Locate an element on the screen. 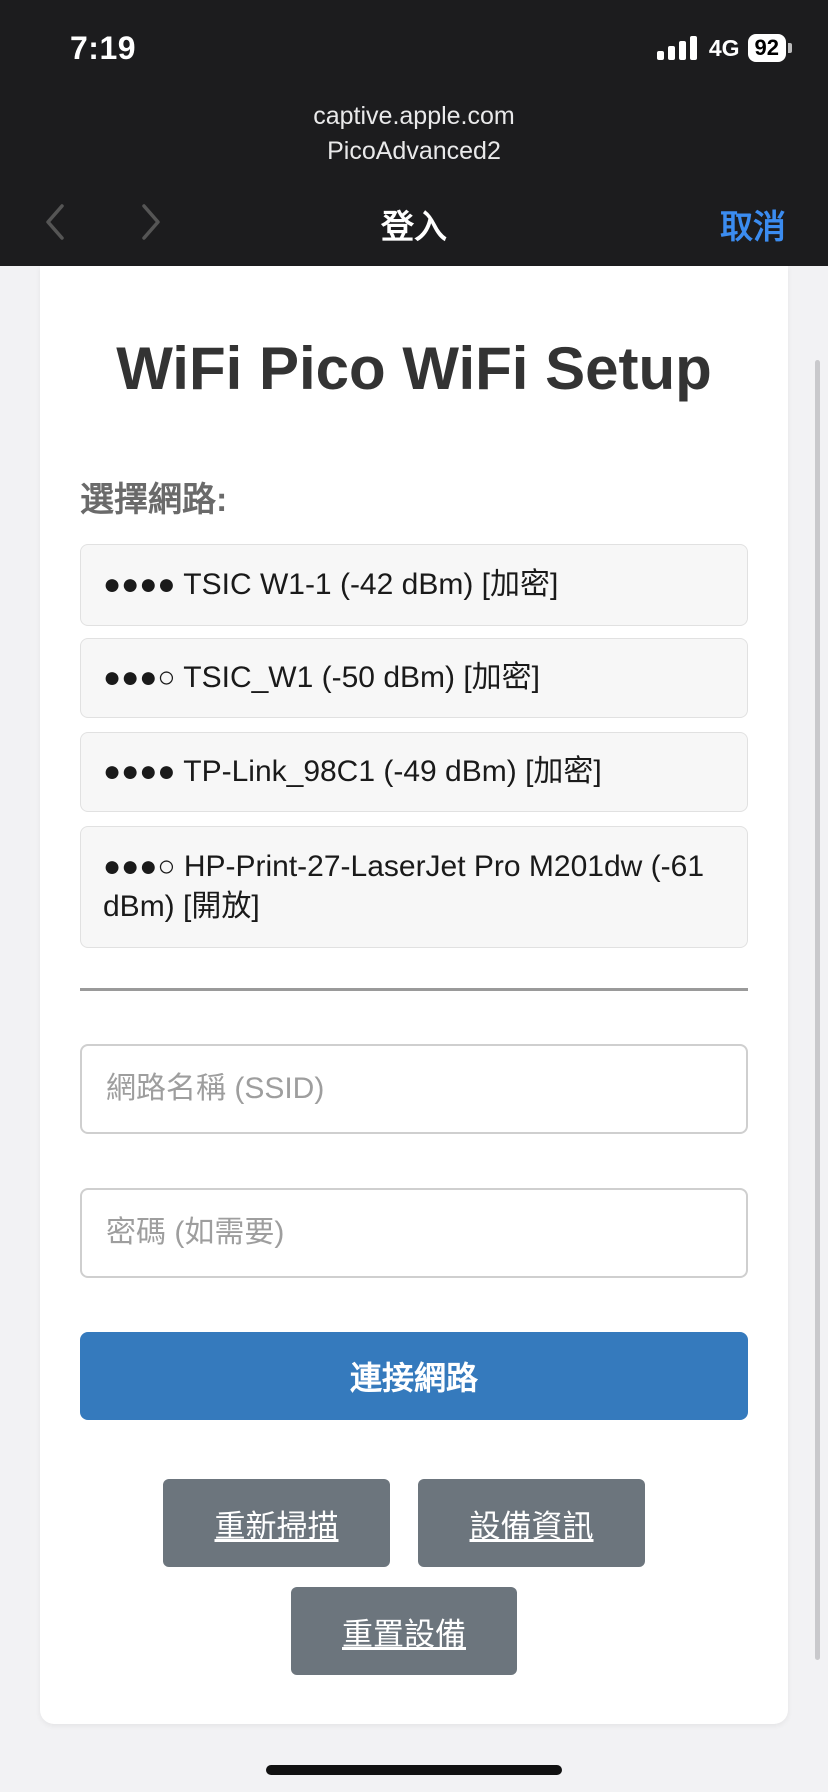  network-item: ●●●● TSIC W1-1 (-42 dBm) [加密] is located at coordinates (414, 585).